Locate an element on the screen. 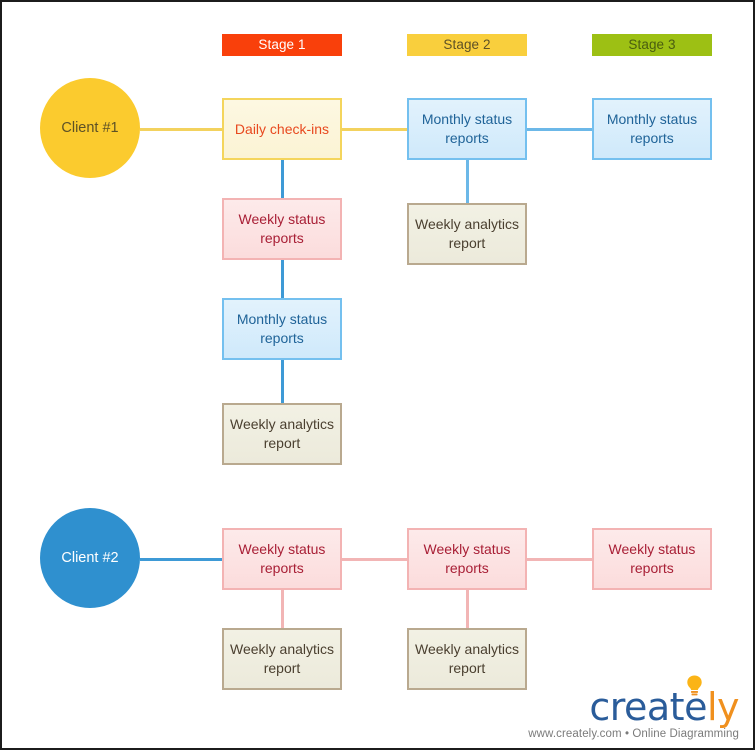 This screenshot has width=755, height=750. process-node-n9: Weekly status reports is located at coordinates (467, 559).